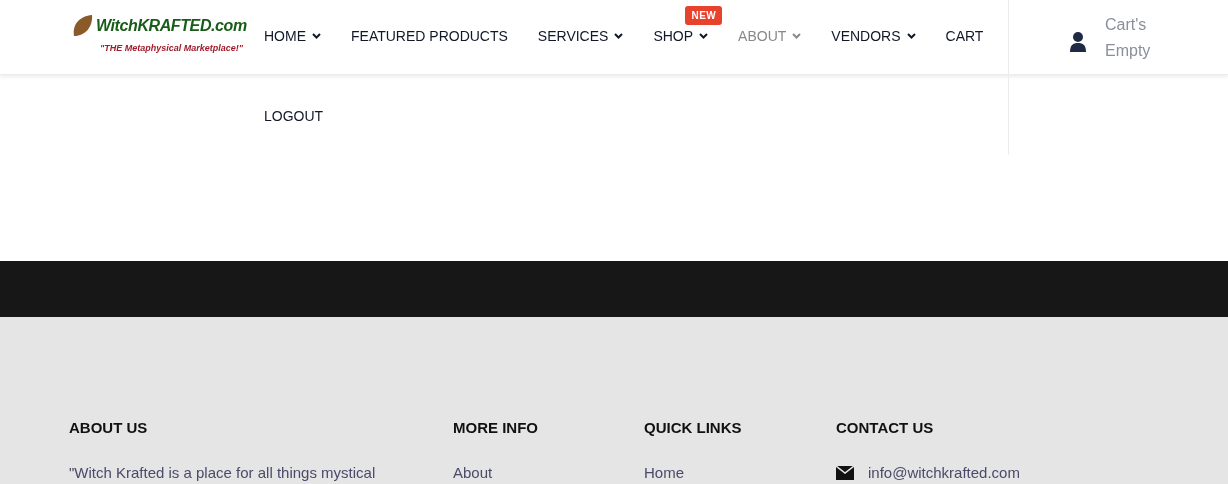 Image resolution: width=1228 pixels, height=484 pixels. What do you see at coordinates (83, 26) in the screenshot?
I see `leaf-icon` at bounding box center [83, 26].